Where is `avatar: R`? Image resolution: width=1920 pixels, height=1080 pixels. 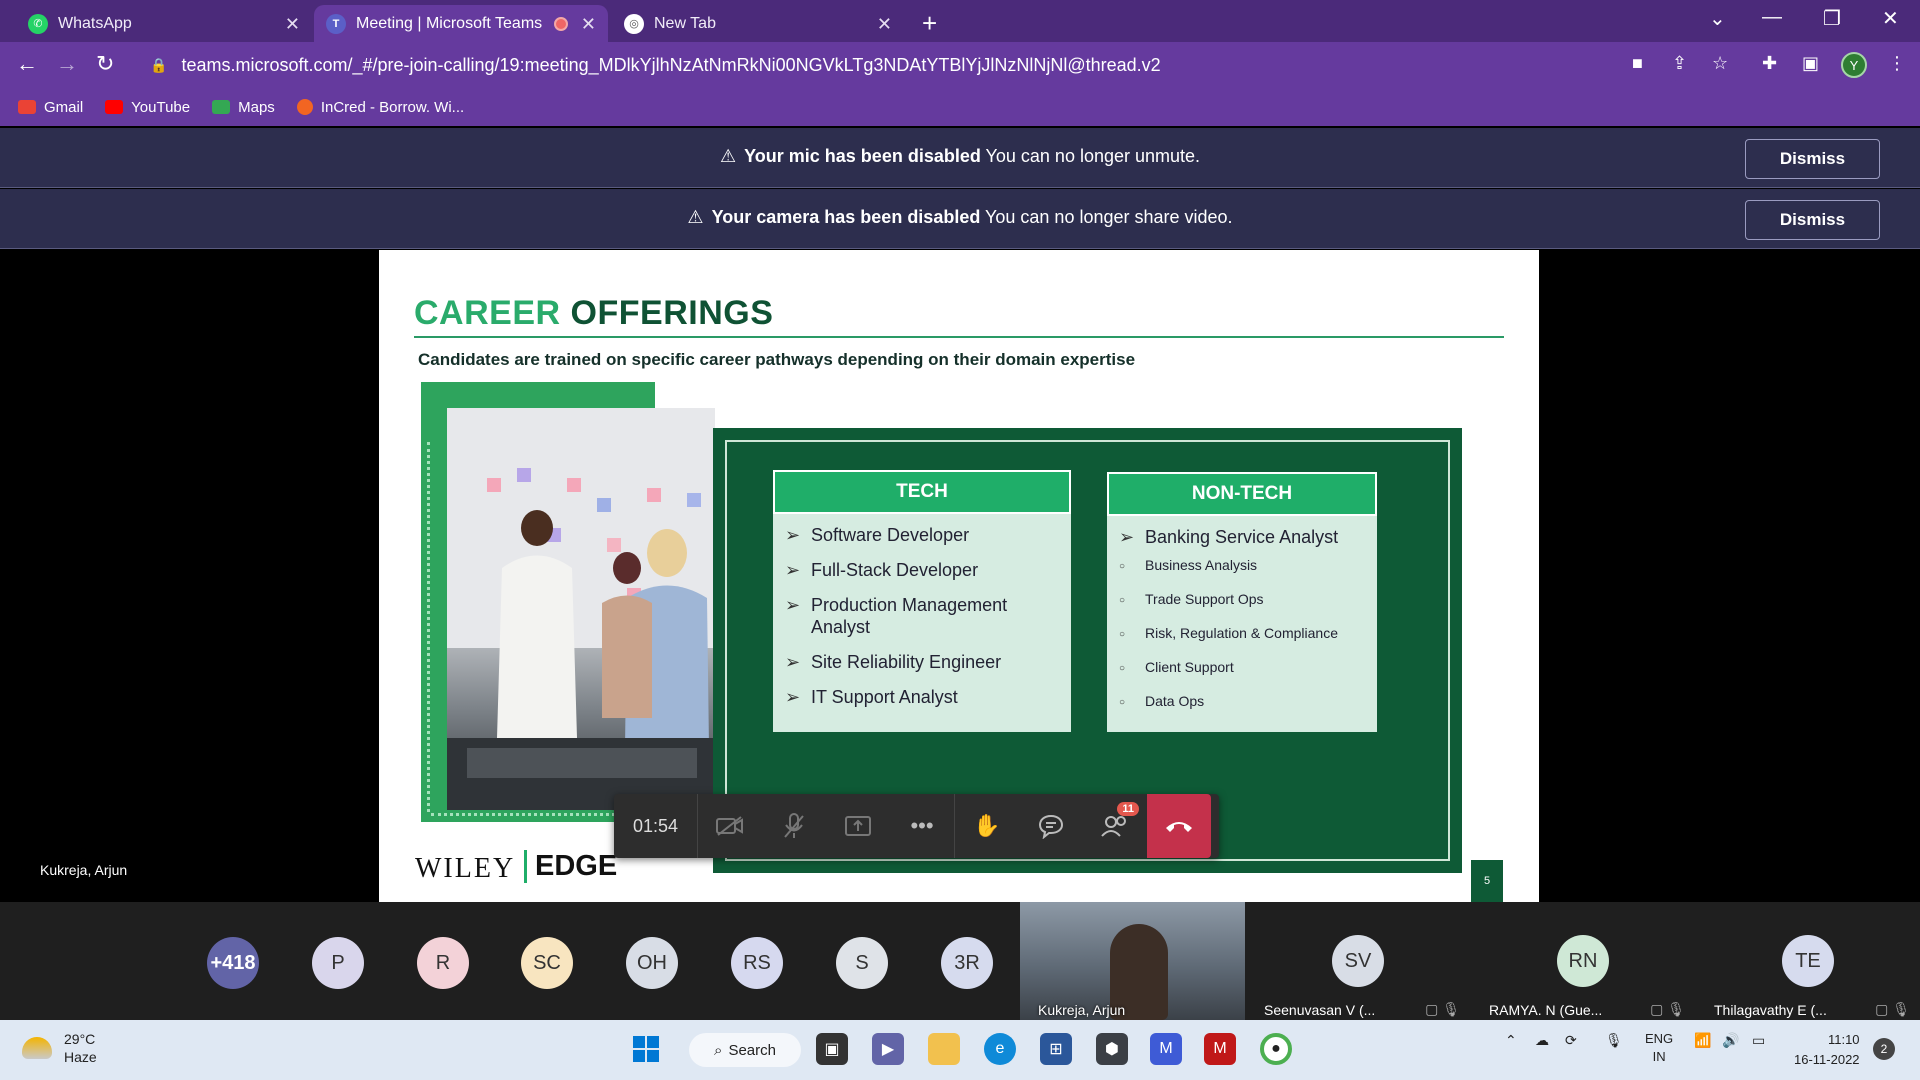 avatar: R is located at coordinates (443, 963).